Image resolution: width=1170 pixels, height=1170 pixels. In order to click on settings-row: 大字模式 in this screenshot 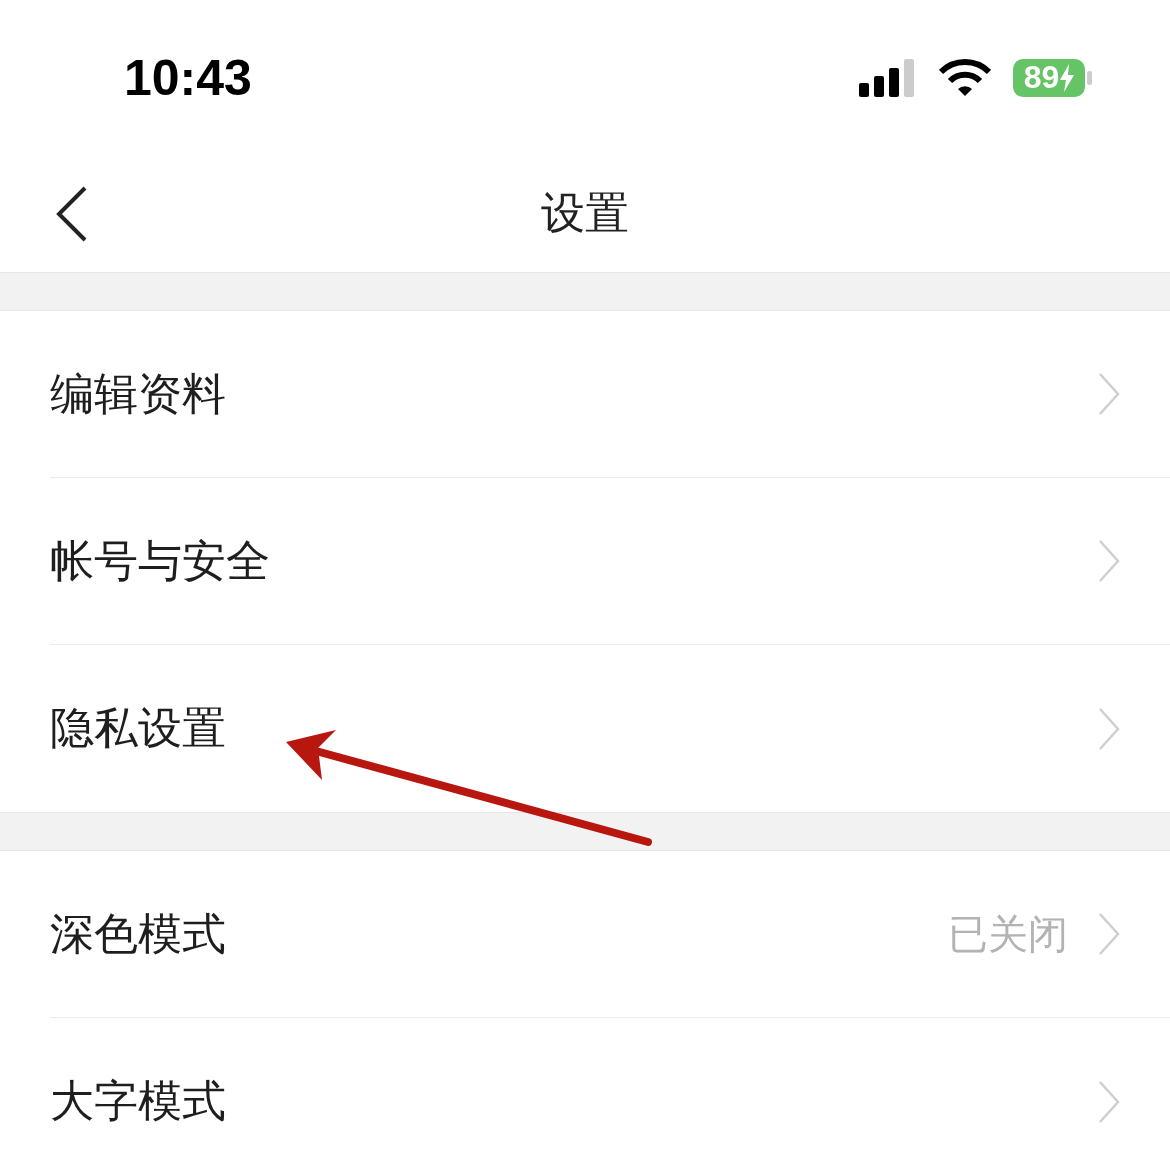, I will do `click(610, 1094)`.